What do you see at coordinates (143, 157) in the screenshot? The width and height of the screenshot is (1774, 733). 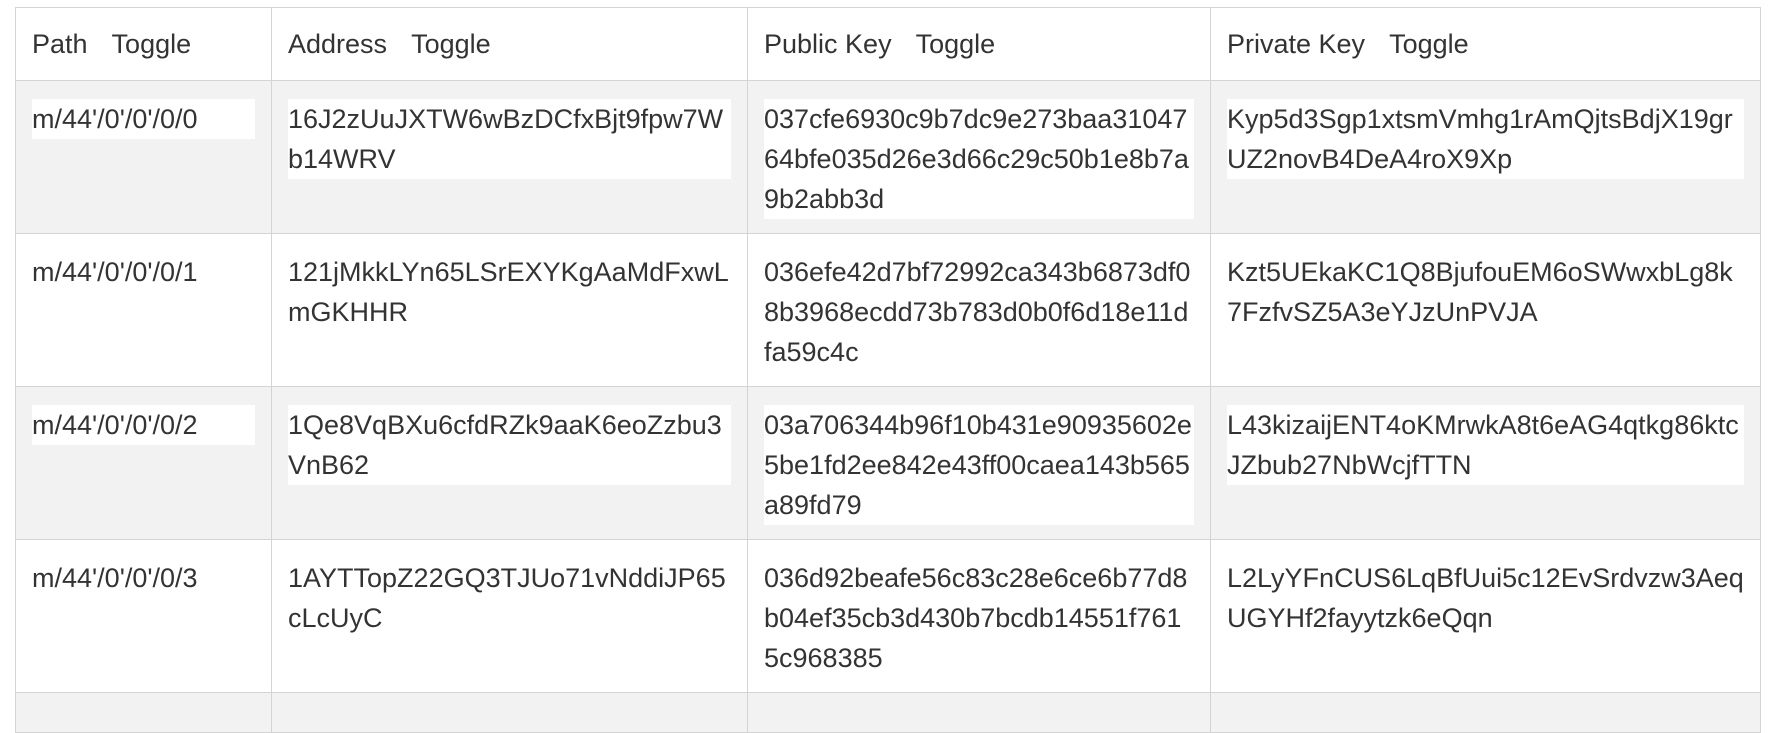 I see `path-cell: m/44'/0'/0'/0/0` at bounding box center [143, 157].